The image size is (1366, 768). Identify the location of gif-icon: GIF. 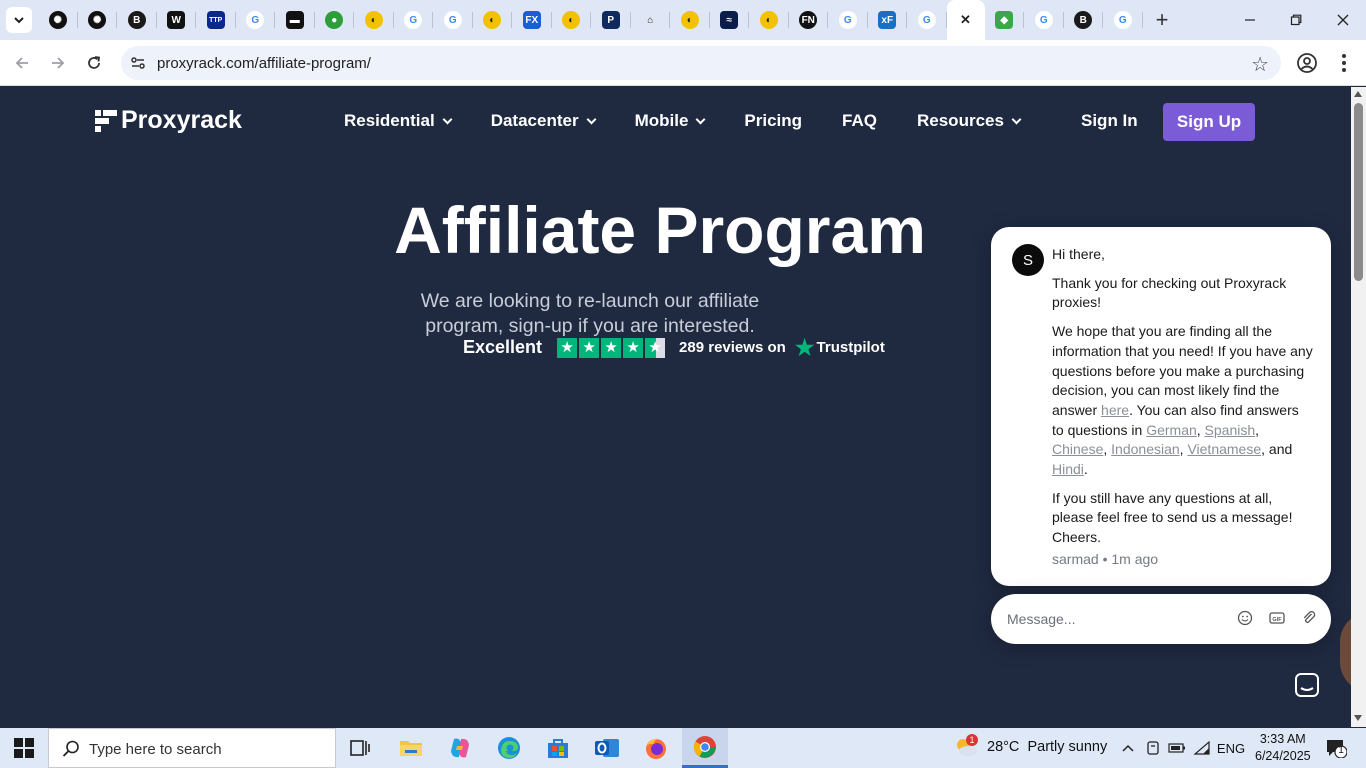
(1277, 618).